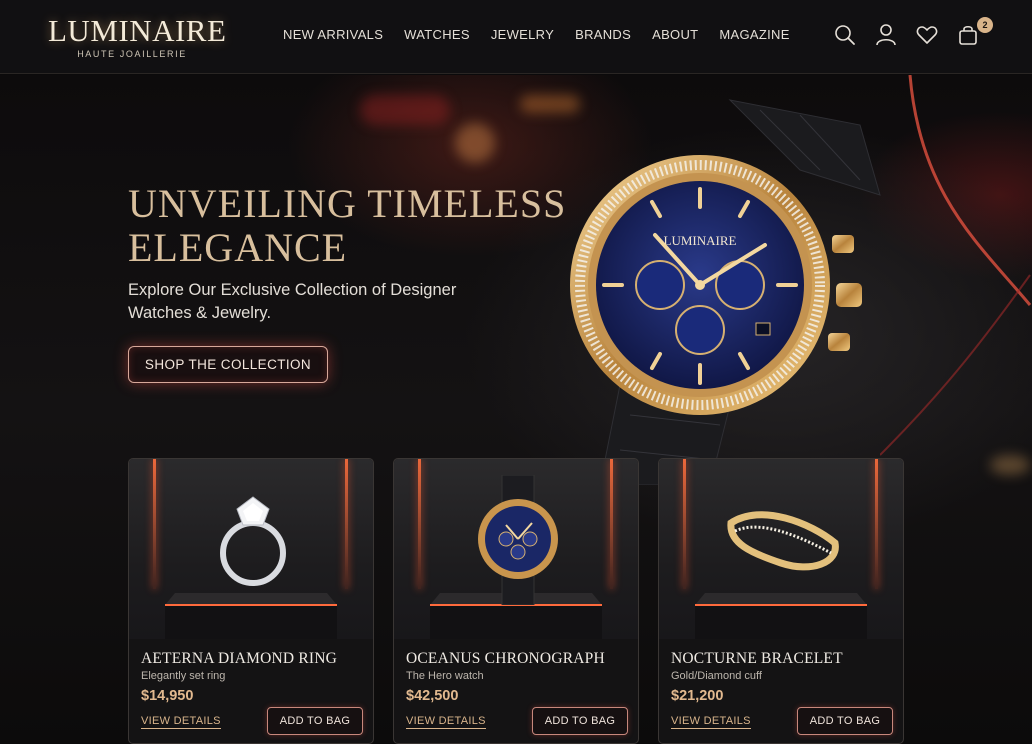  I want to click on red-light-streak, so click(956, 265).